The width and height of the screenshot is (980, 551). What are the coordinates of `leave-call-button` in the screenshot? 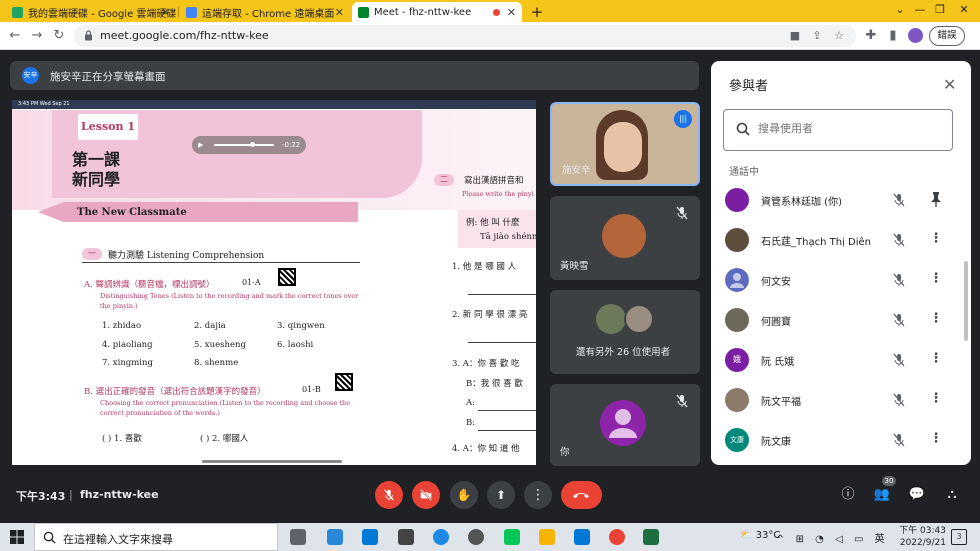 It's located at (581, 495).